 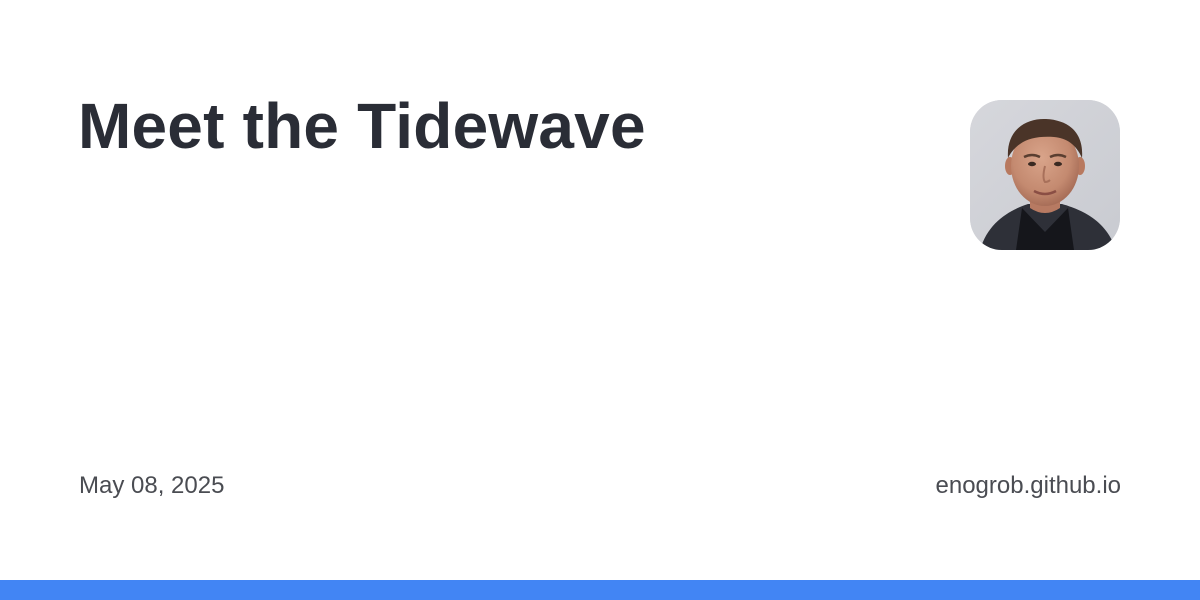 What do you see at coordinates (362, 126) in the screenshot?
I see `post-title: Meet the Tidewave` at bounding box center [362, 126].